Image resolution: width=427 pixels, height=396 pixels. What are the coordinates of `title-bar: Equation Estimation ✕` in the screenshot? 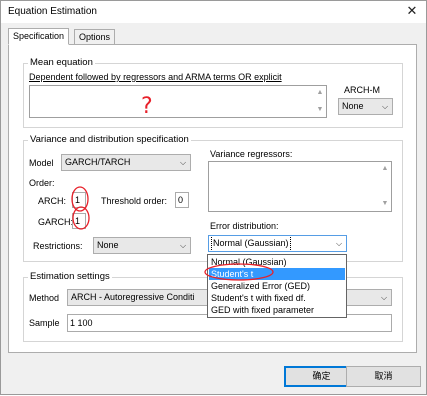 It's located at (213, 12).